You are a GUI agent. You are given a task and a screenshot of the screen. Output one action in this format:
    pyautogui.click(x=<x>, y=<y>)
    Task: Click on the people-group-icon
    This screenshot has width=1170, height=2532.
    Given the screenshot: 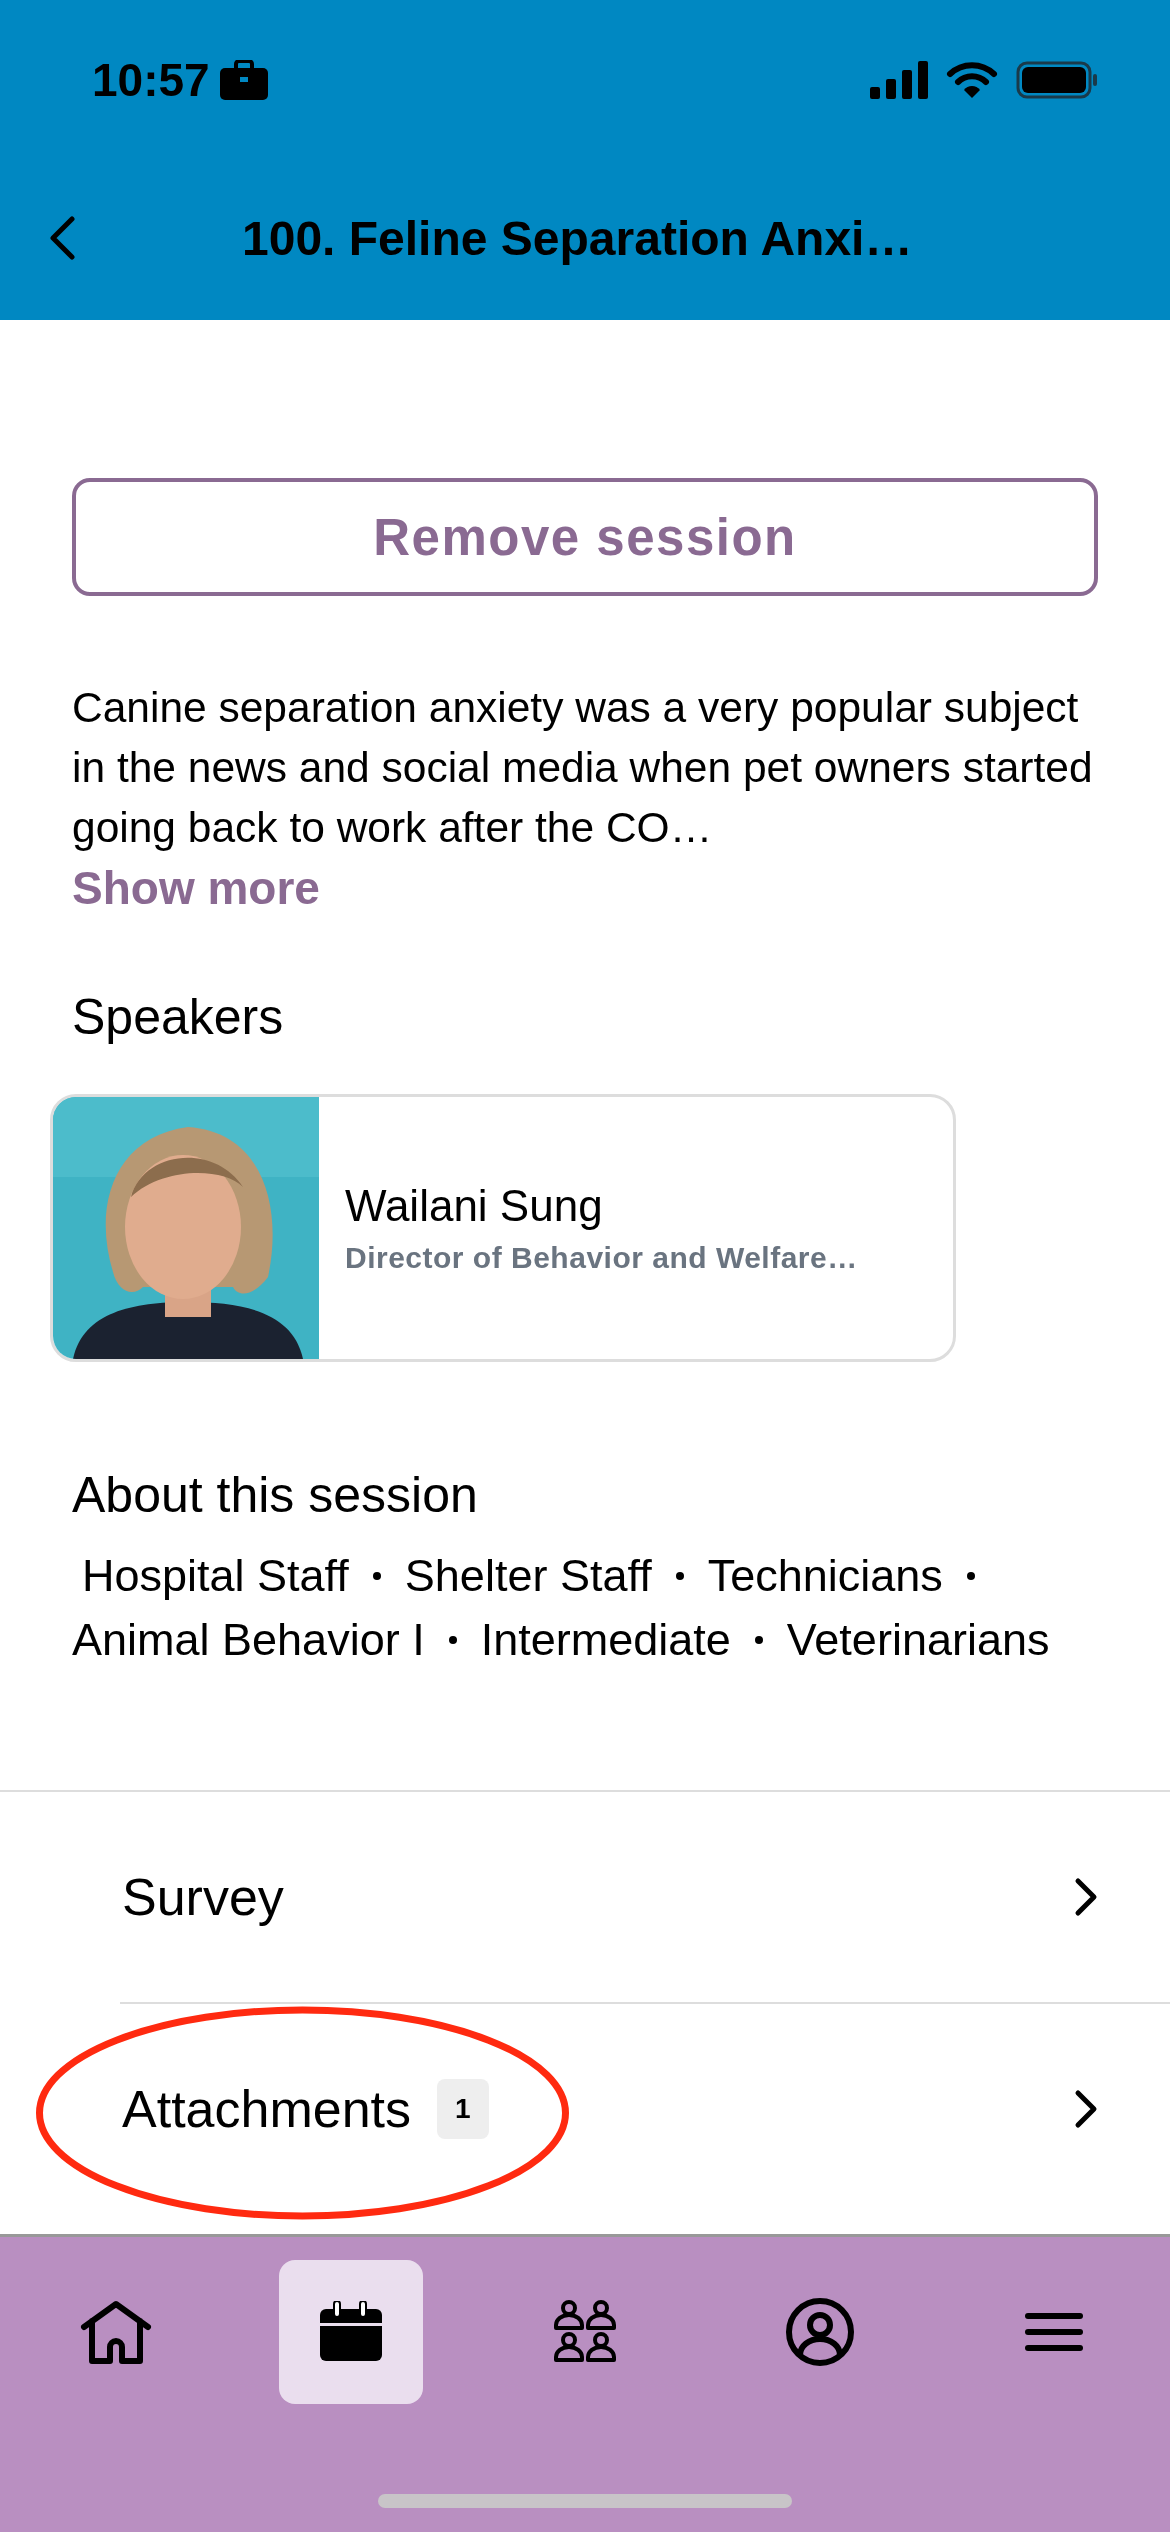 What is the action you would take?
    pyautogui.click(x=585, y=2332)
    